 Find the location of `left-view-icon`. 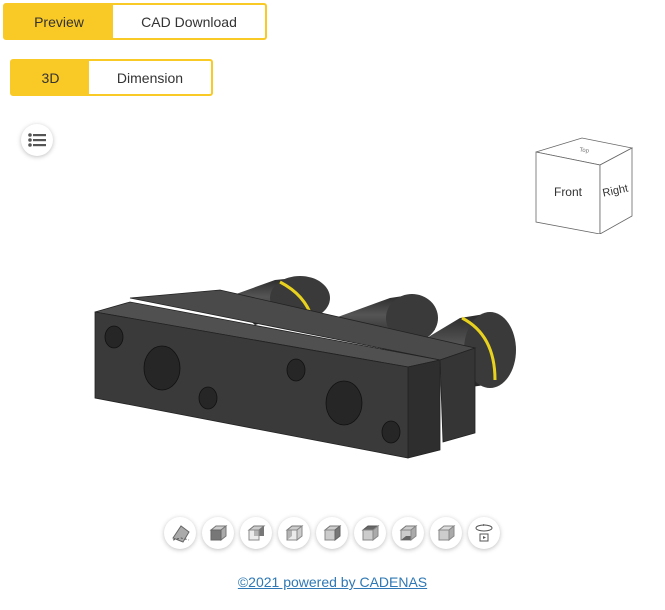

left-view-icon is located at coordinates (294, 533).